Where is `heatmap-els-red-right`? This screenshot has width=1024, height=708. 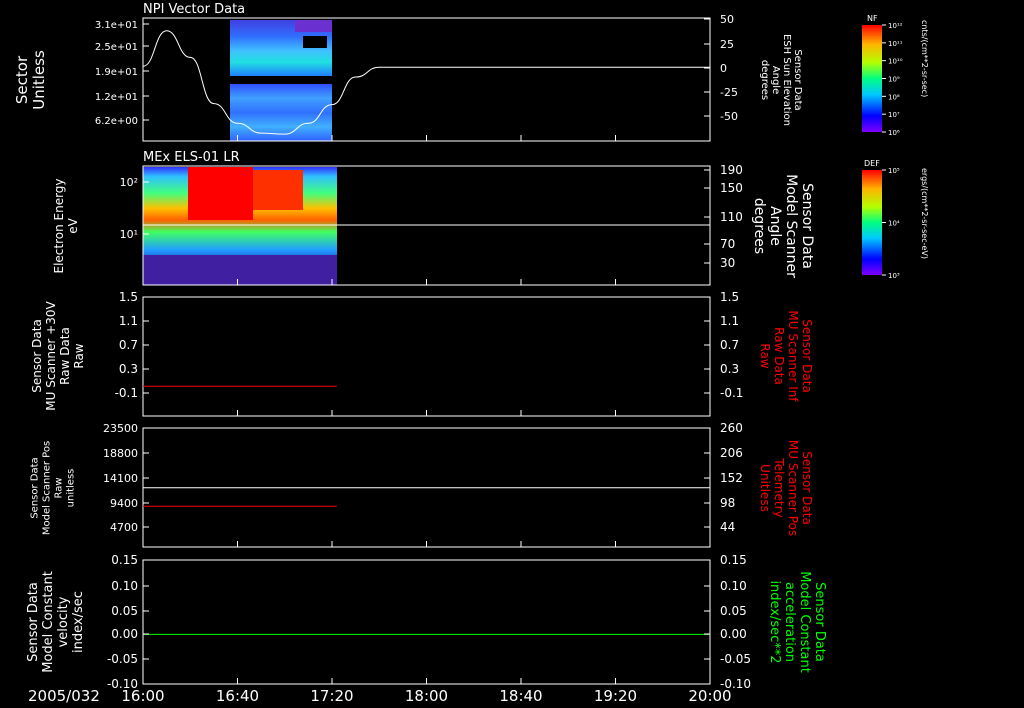
heatmap-els-red-right is located at coordinates (278, 190).